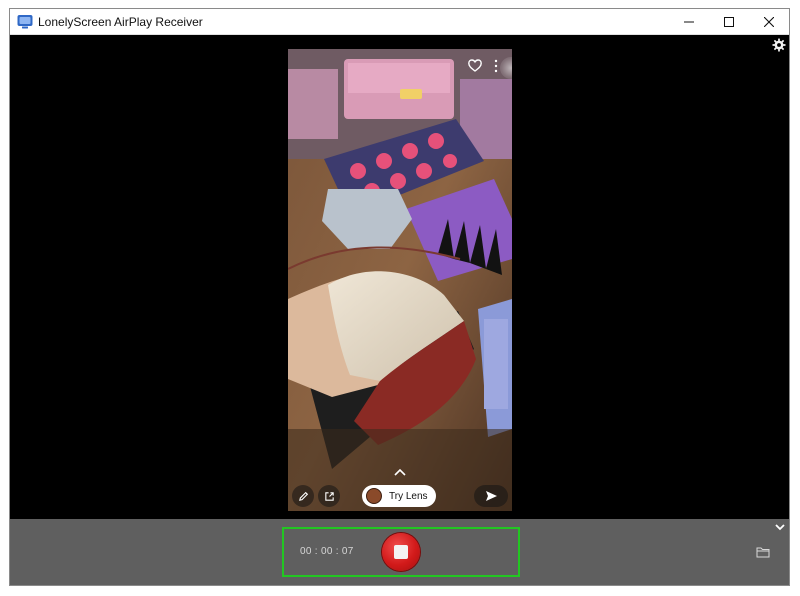  I want to click on maximize-button, so click(729, 22).